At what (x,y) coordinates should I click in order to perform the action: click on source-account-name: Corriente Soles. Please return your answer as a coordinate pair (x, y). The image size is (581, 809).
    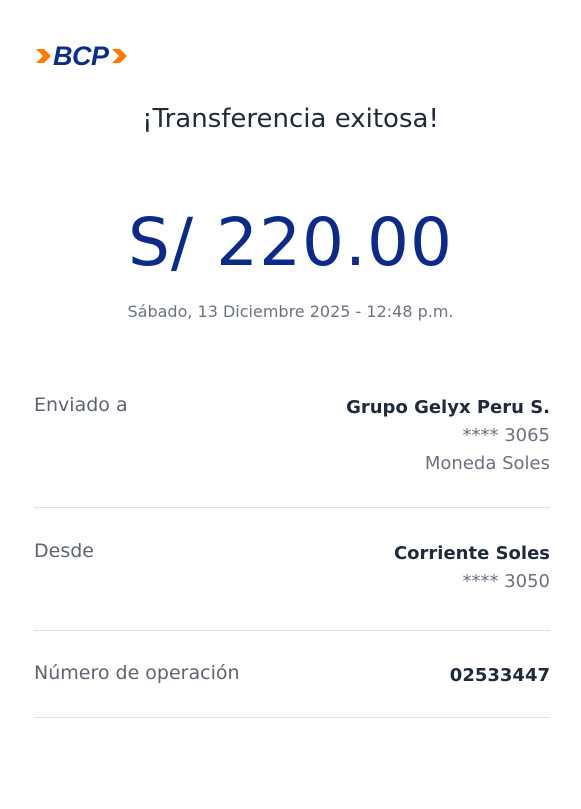
    Looking at the image, I should click on (471, 553).